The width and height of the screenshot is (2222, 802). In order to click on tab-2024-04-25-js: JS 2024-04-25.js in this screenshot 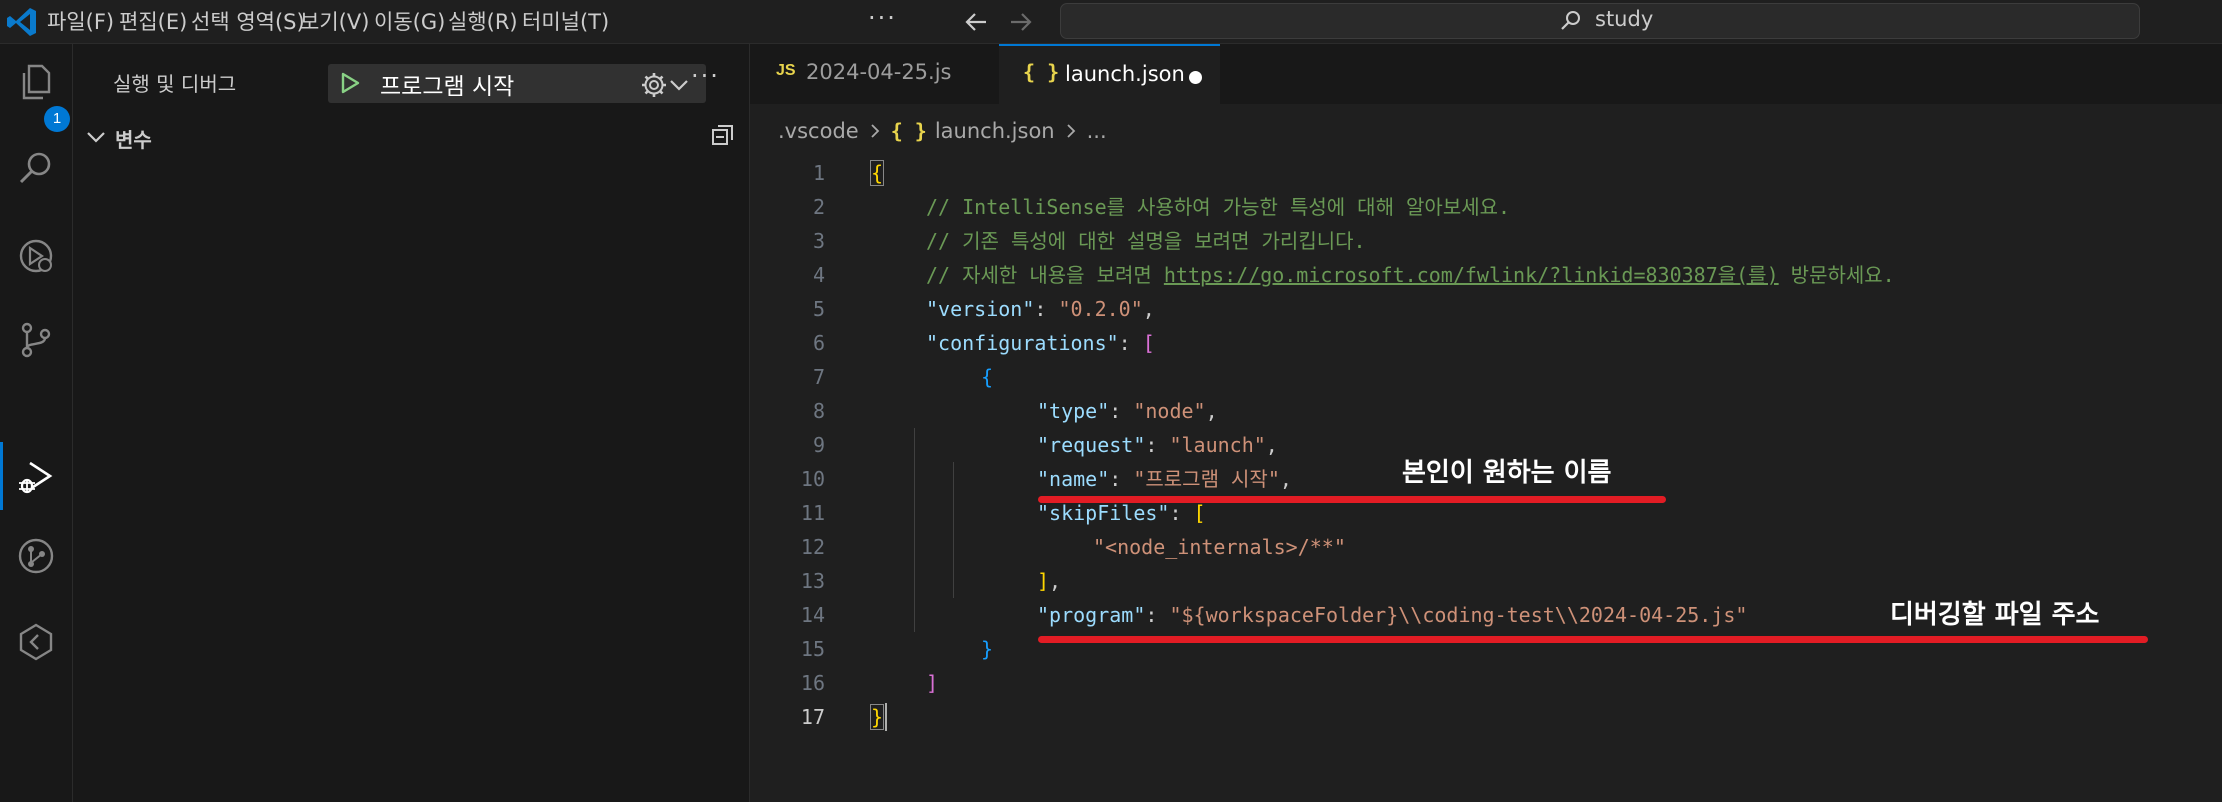, I will do `click(874, 74)`.